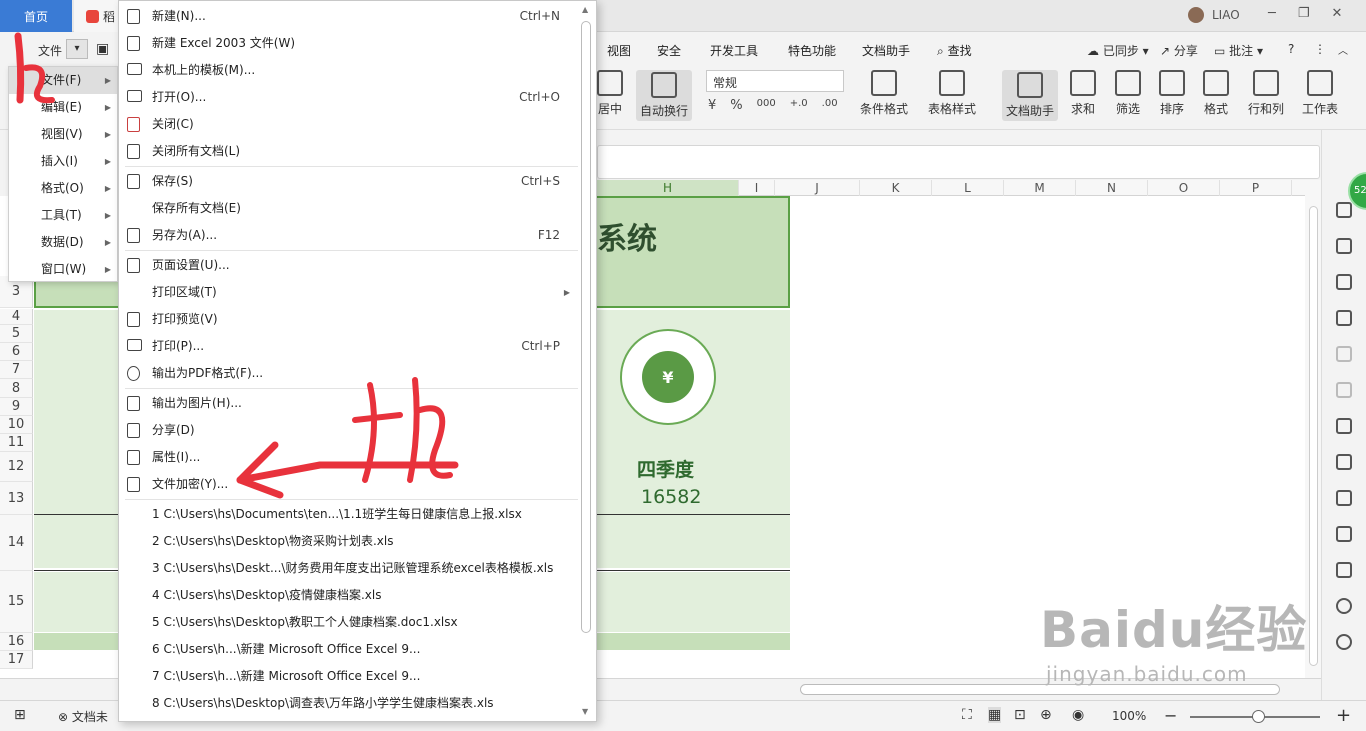  I want to click on normal-view-icon: ▦, so click(995, 715).